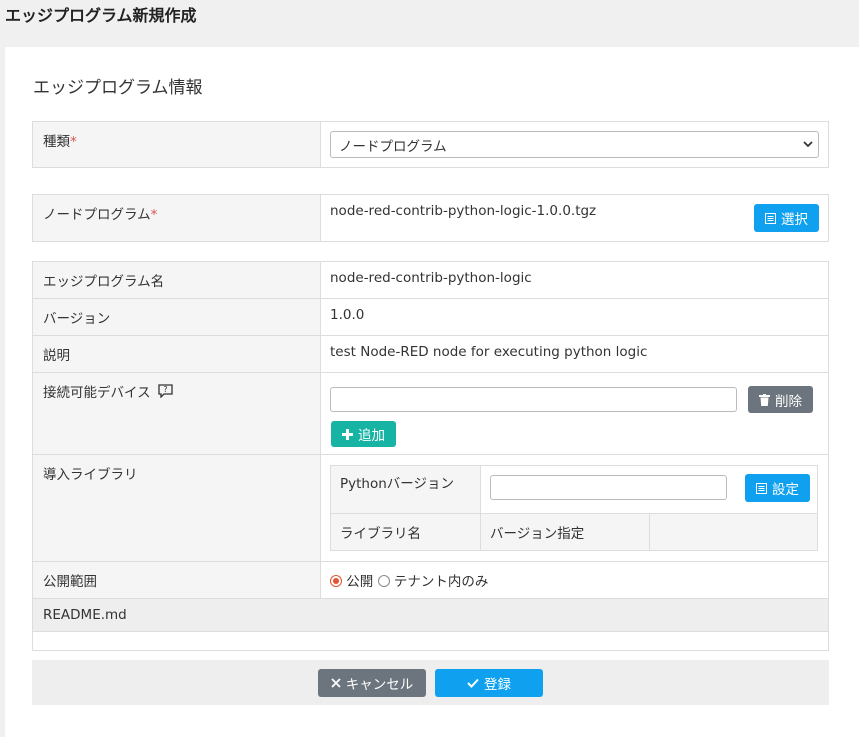 The image size is (859, 737). Describe the element at coordinates (733, 532) in the screenshot. I see `library-action-header` at that location.